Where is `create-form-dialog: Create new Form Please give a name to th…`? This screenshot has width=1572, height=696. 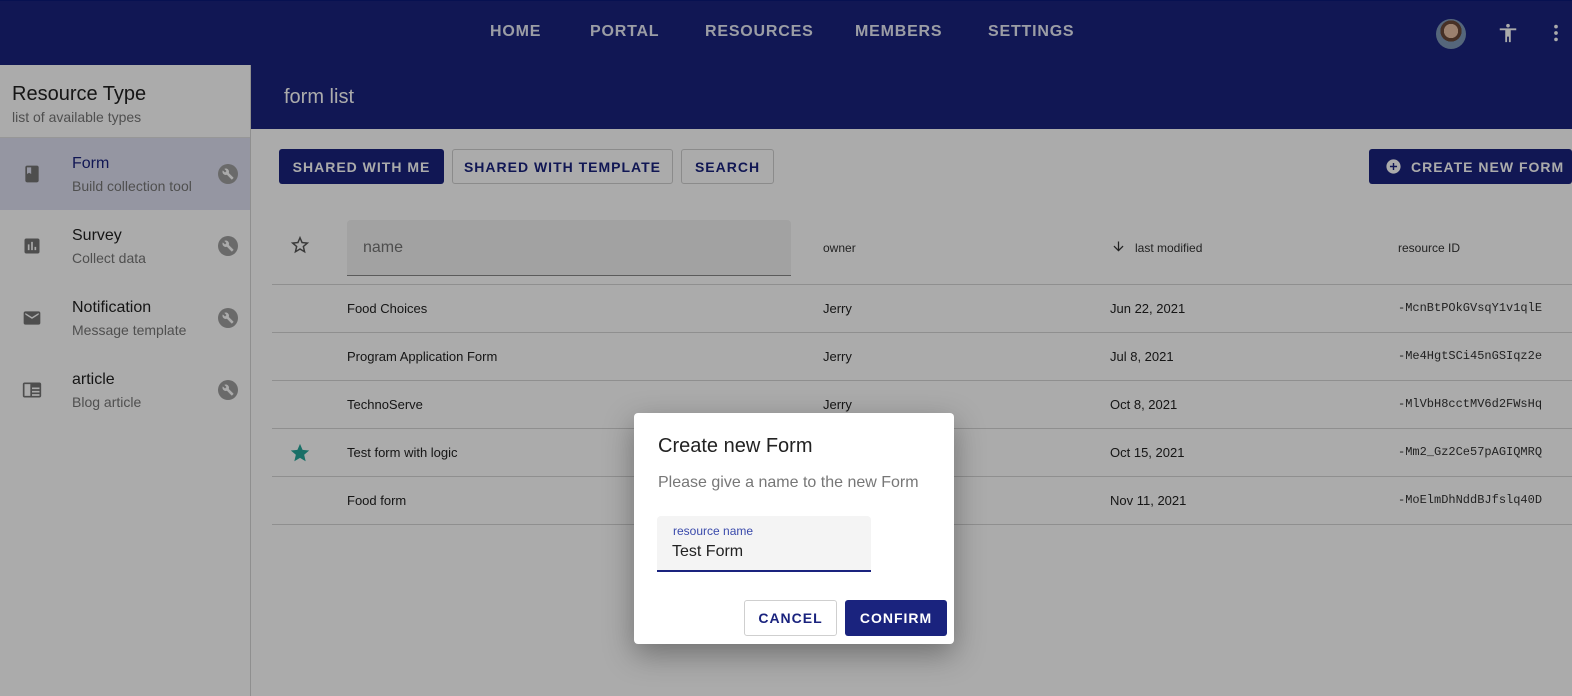
create-form-dialog: Create new Form Please give a name to th… is located at coordinates (794, 528).